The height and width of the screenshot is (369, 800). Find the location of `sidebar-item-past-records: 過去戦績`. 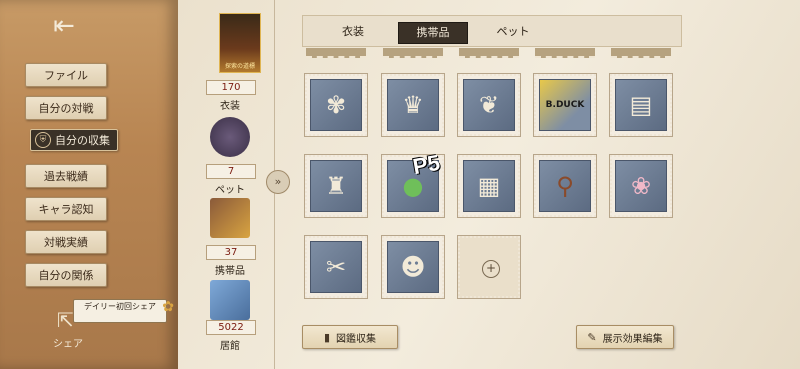

sidebar-item-past-records: 過去戦績 is located at coordinates (66, 176).